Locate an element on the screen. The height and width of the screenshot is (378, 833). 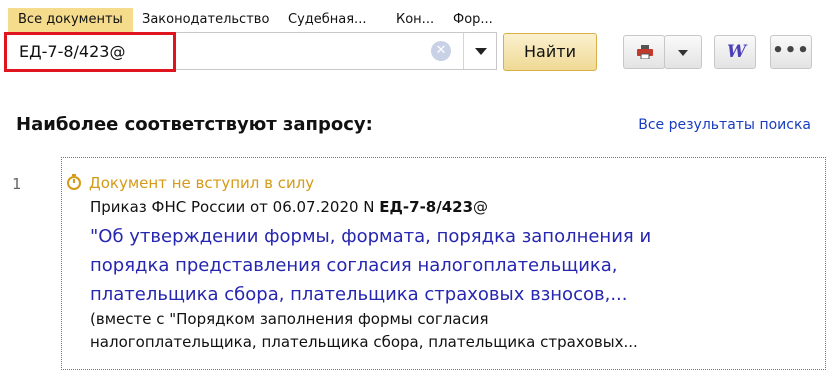
printer-icon is located at coordinates (645, 52).